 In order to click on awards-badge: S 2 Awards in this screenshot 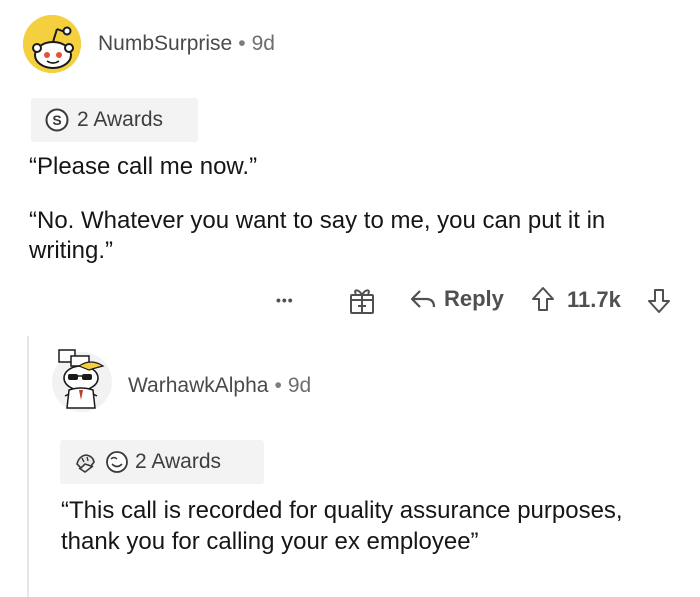, I will do `click(114, 120)`.